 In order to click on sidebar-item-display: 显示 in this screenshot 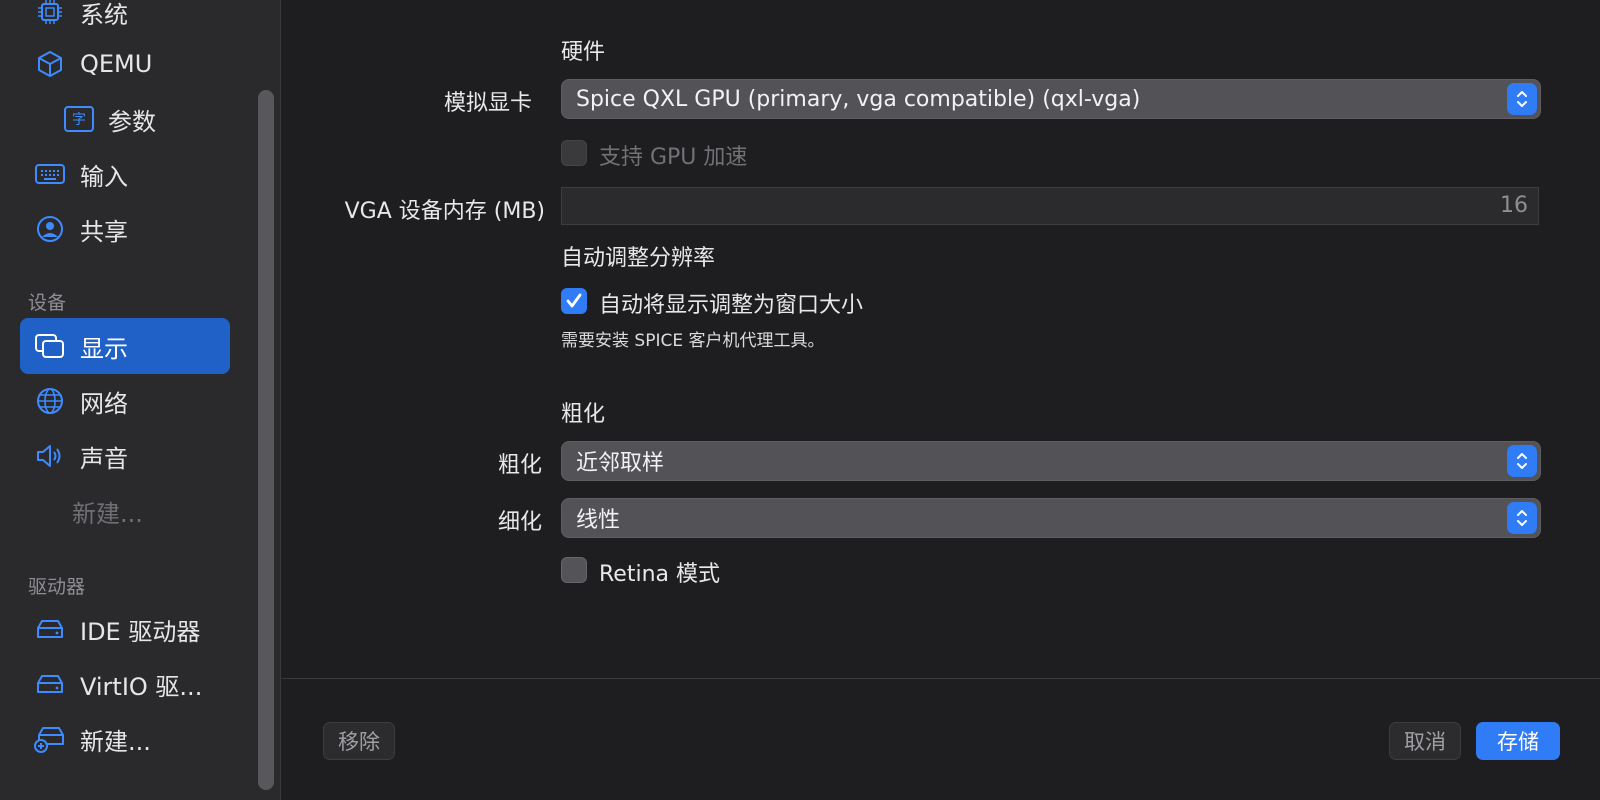, I will do `click(125, 346)`.